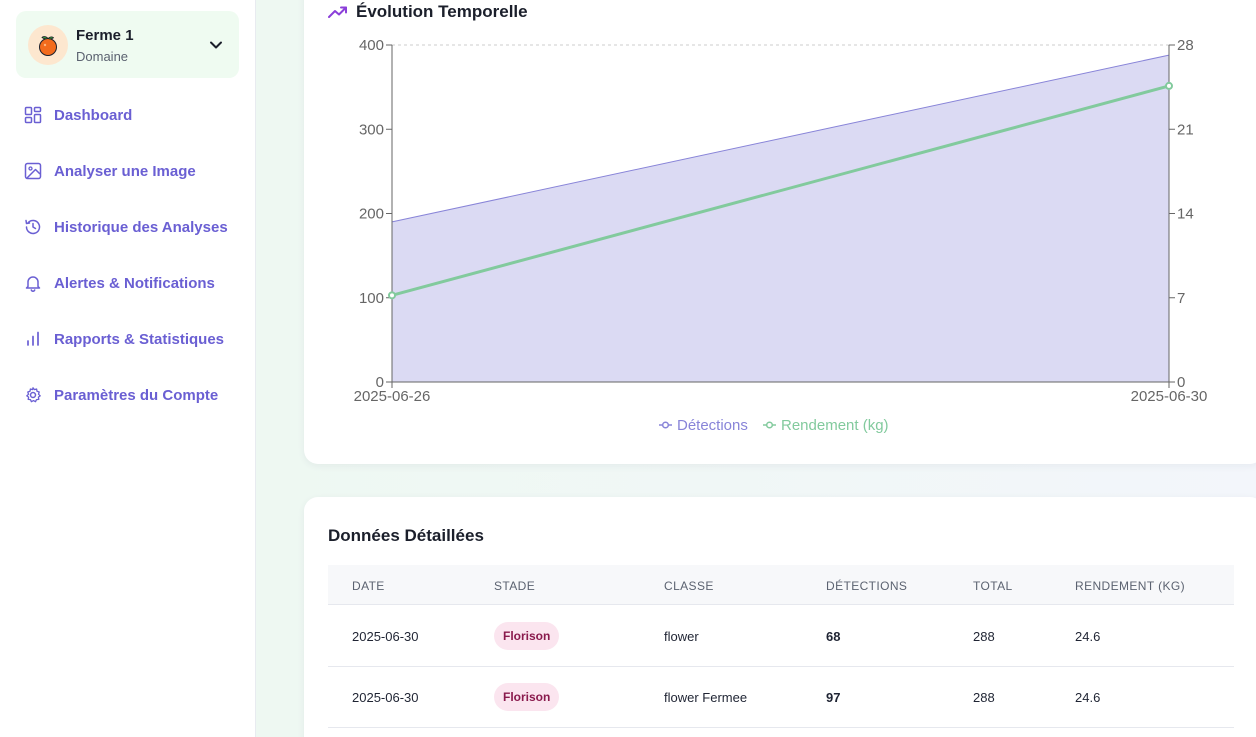 The image size is (1256, 737). Describe the element at coordinates (33, 227) in the screenshot. I see `history-icon` at that location.